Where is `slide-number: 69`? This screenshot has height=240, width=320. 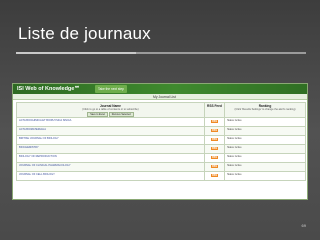
slide-number: 69 is located at coordinates (303, 225).